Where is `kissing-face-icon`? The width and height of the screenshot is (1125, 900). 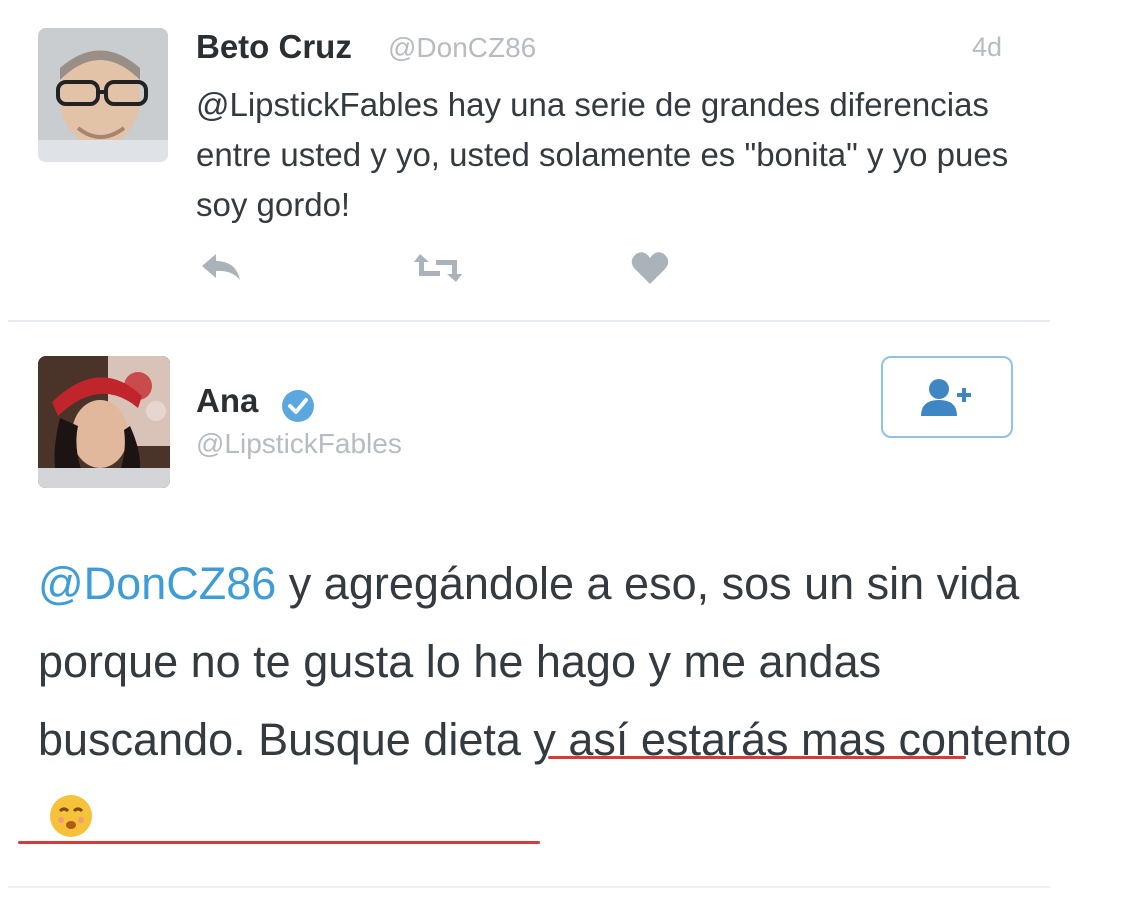 kissing-face-icon is located at coordinates (71, 811).